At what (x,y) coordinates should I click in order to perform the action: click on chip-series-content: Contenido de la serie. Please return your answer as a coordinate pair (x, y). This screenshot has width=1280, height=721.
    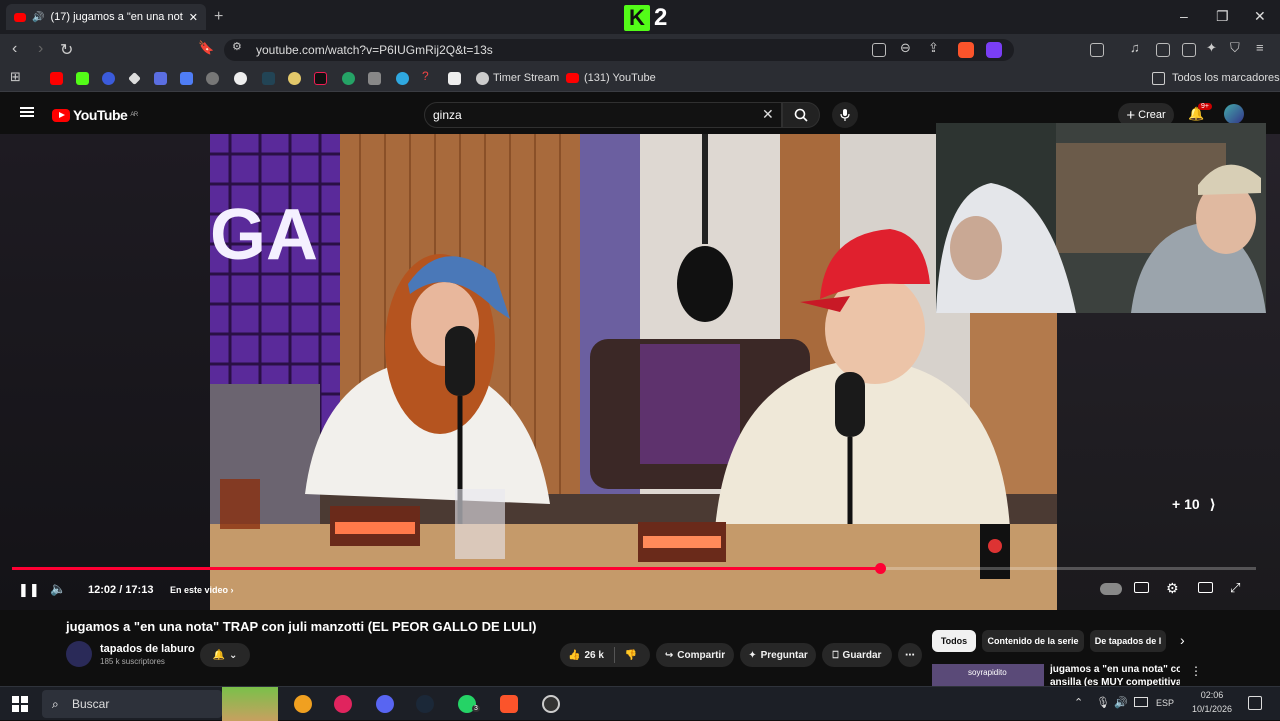
    Looking at the image, I should click on (1033, 641).